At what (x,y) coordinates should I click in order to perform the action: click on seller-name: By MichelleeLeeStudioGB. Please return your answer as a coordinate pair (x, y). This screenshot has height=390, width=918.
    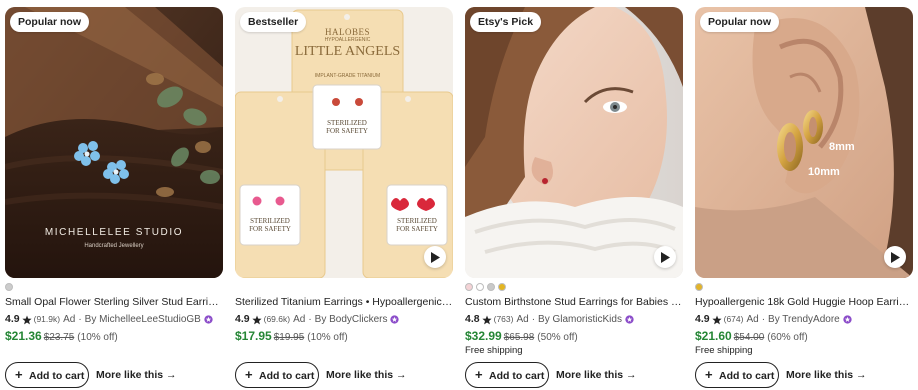
    Looking at the image, I should click on (143, 319).